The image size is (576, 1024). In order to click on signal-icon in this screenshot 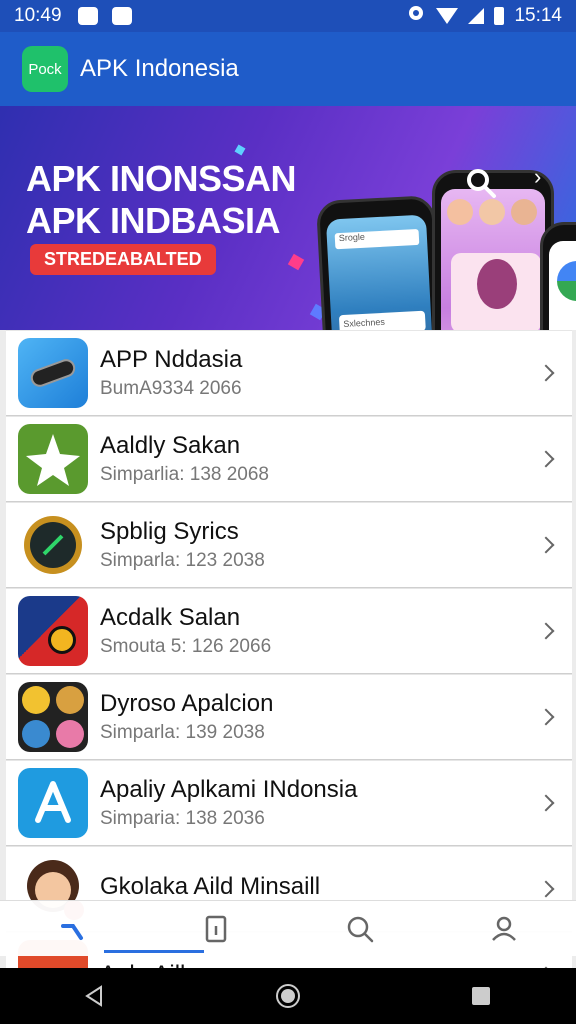, I will do `click(476, 16)`.